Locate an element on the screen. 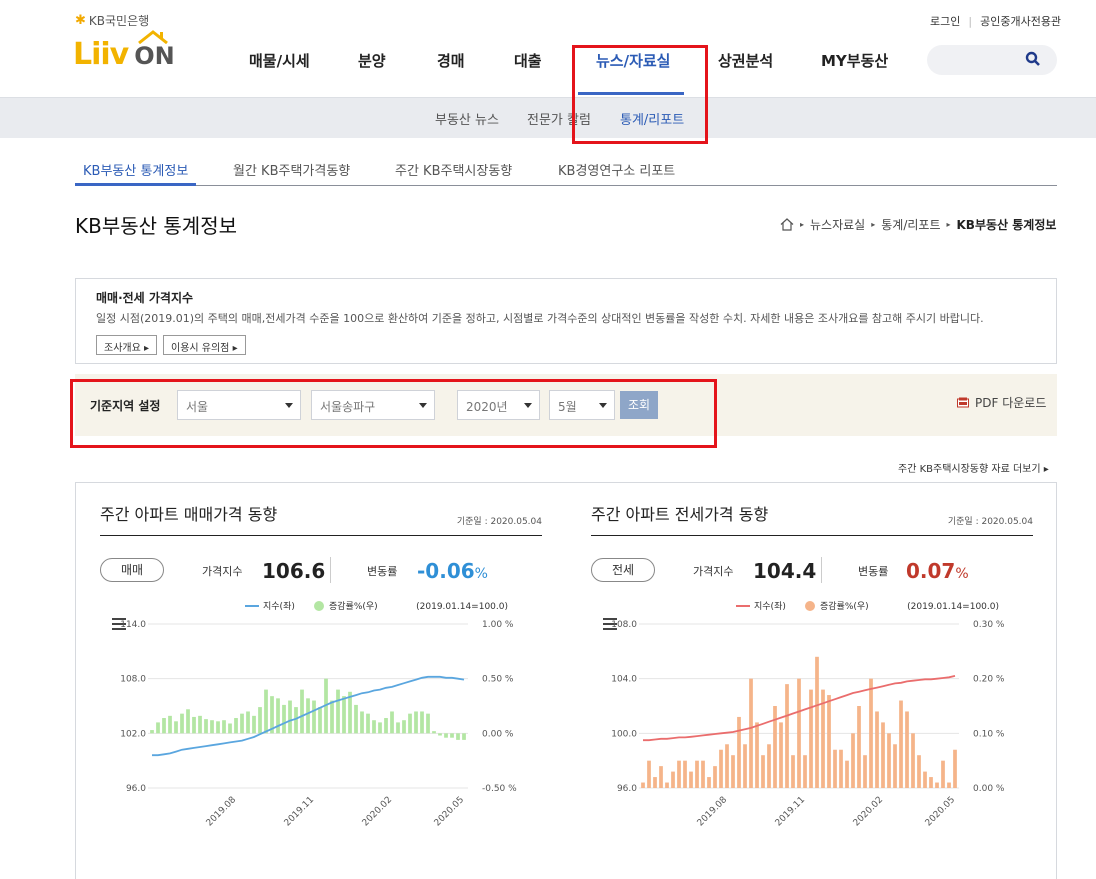 The width and height of the screenshot is (1096, 879). right-tick-label: 0.30 % is located at coordinates (989, 625).